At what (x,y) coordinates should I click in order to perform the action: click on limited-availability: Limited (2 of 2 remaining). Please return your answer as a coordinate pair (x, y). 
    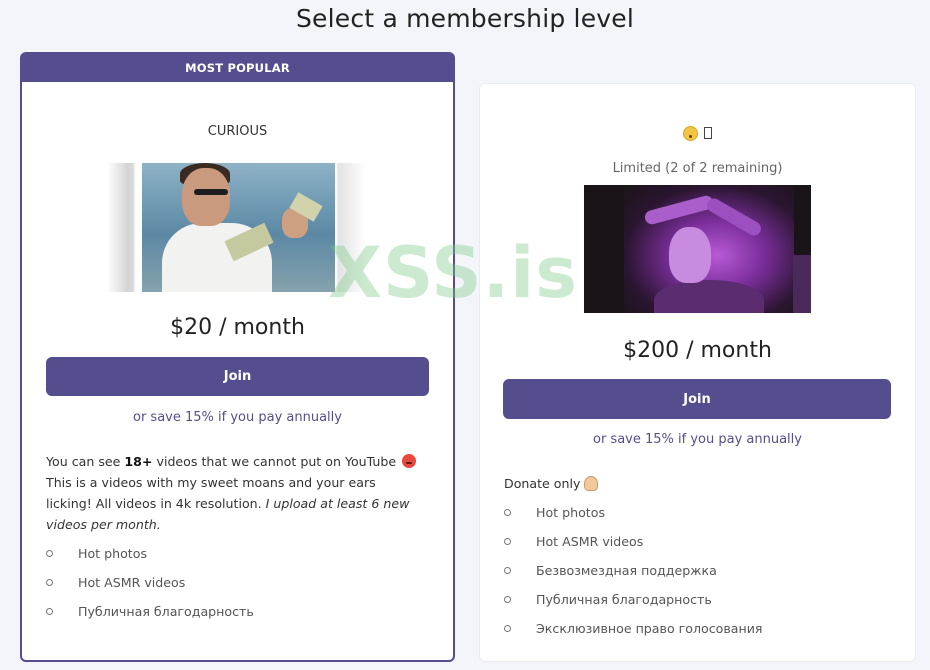
    Looking at the image, I should click on (697, 168).